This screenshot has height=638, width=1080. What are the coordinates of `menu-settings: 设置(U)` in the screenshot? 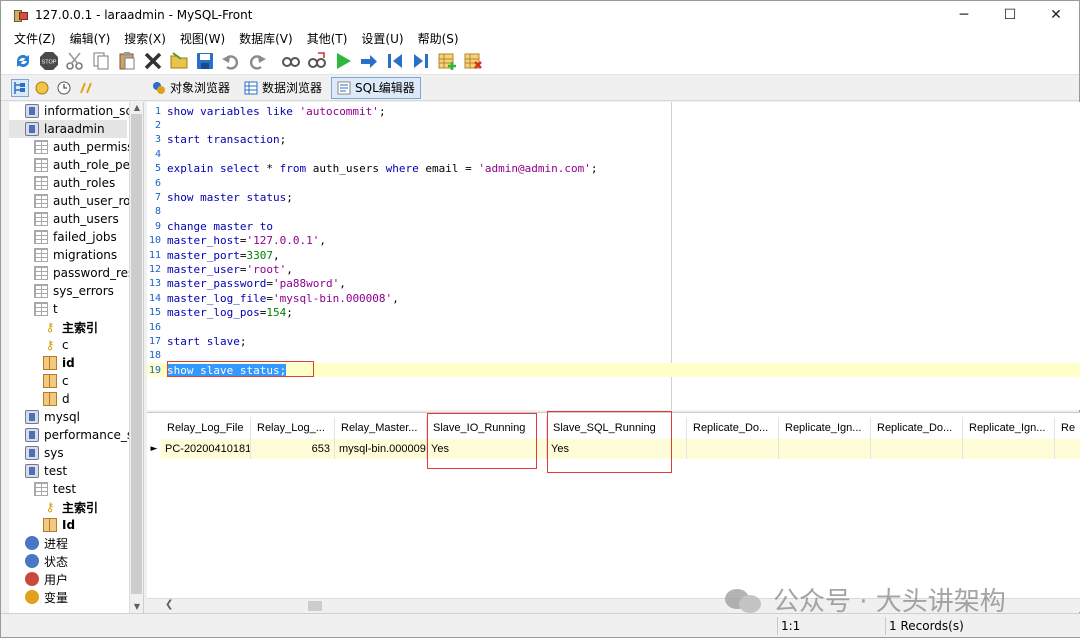 It's located at (382, 38).